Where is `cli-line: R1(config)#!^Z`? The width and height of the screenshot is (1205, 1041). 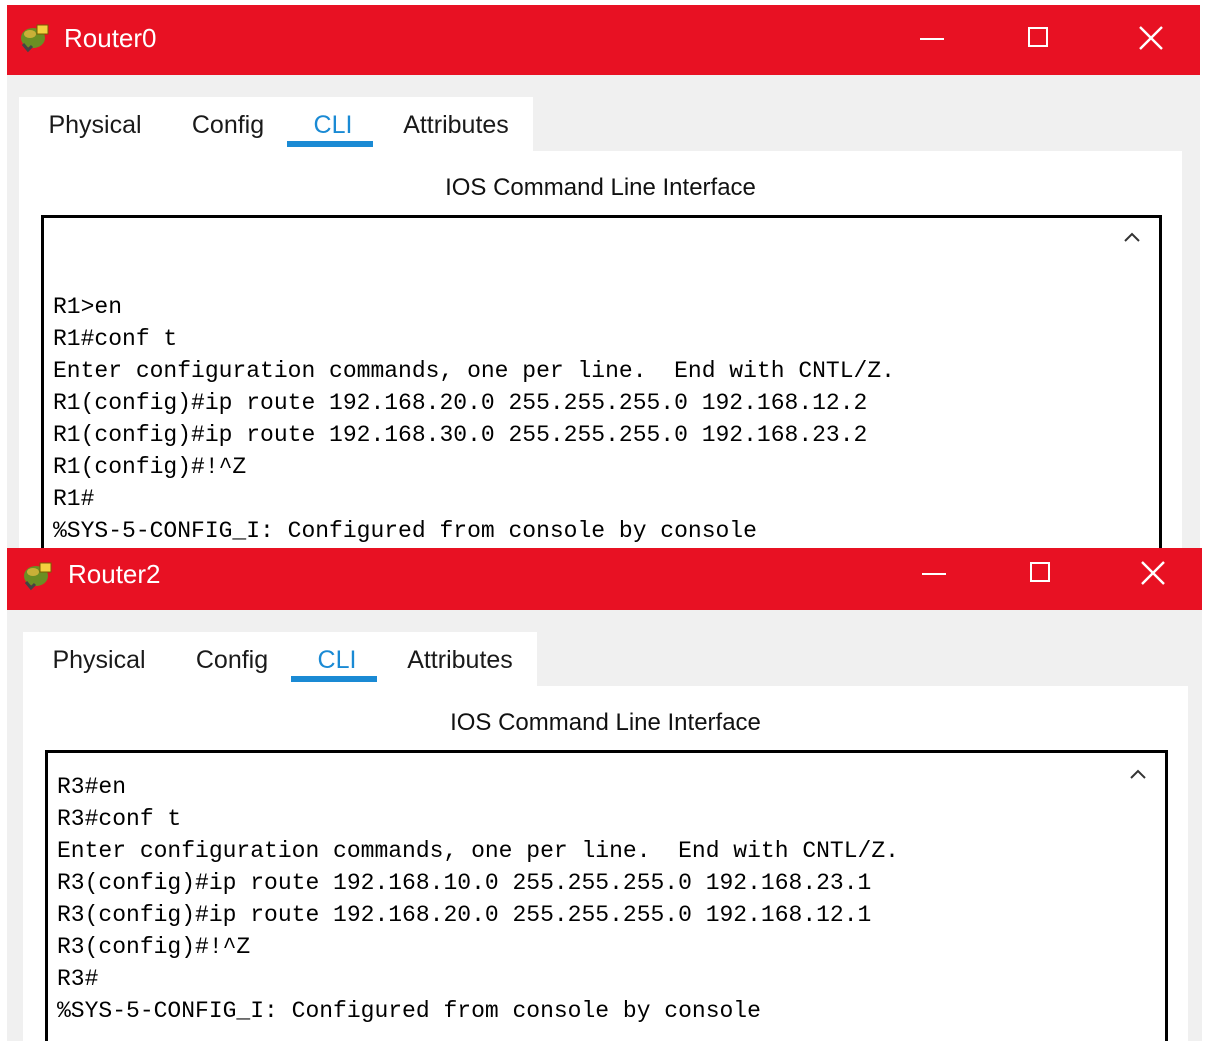 cli-line: R1(config)#!^Z is located at coordinates (150, 467).